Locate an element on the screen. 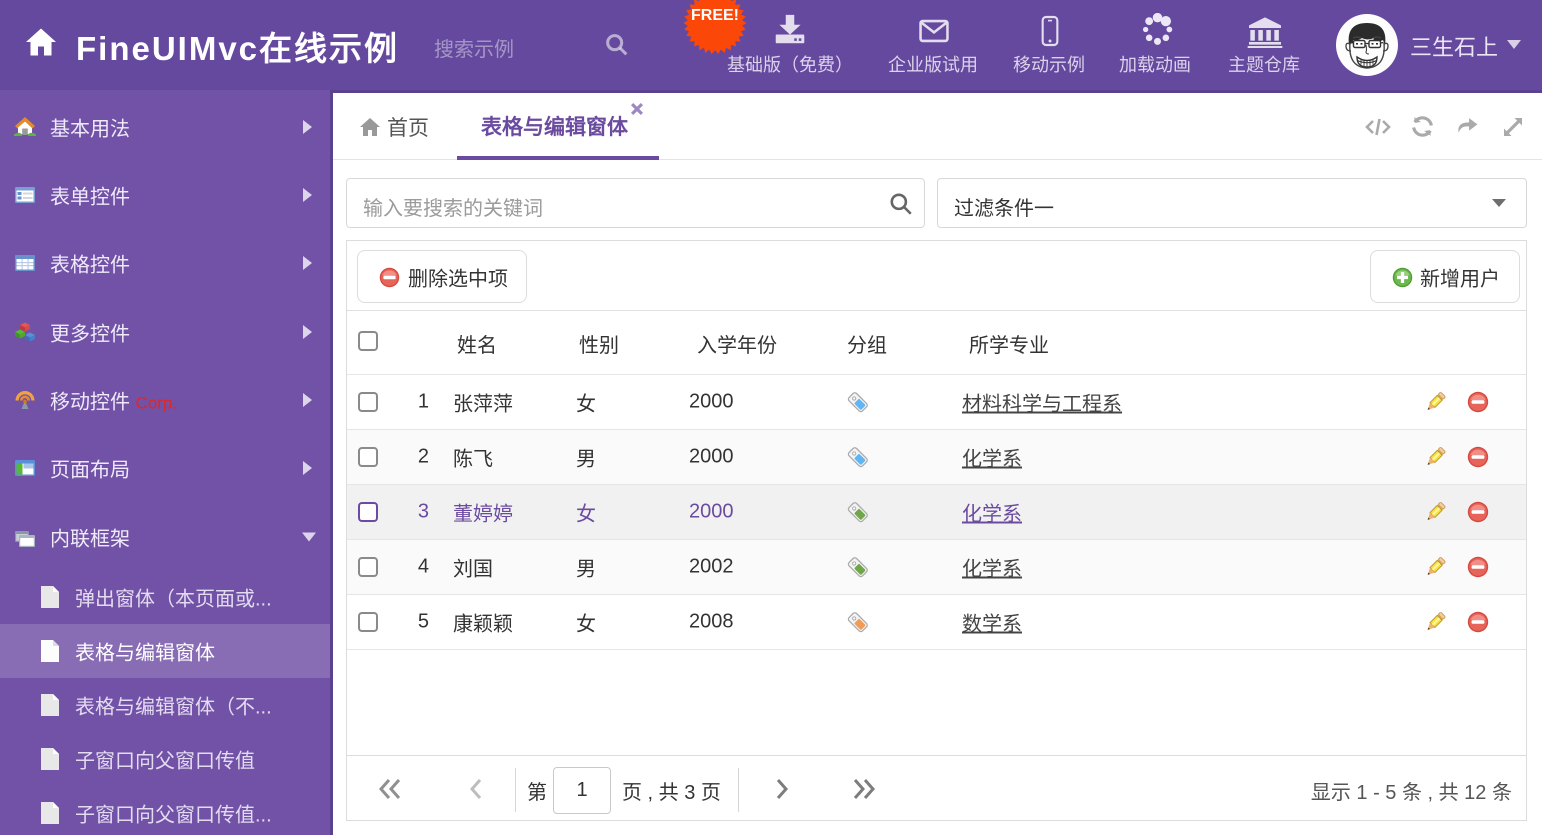  svg-text: FREE! is located at coordinates (715, 15).